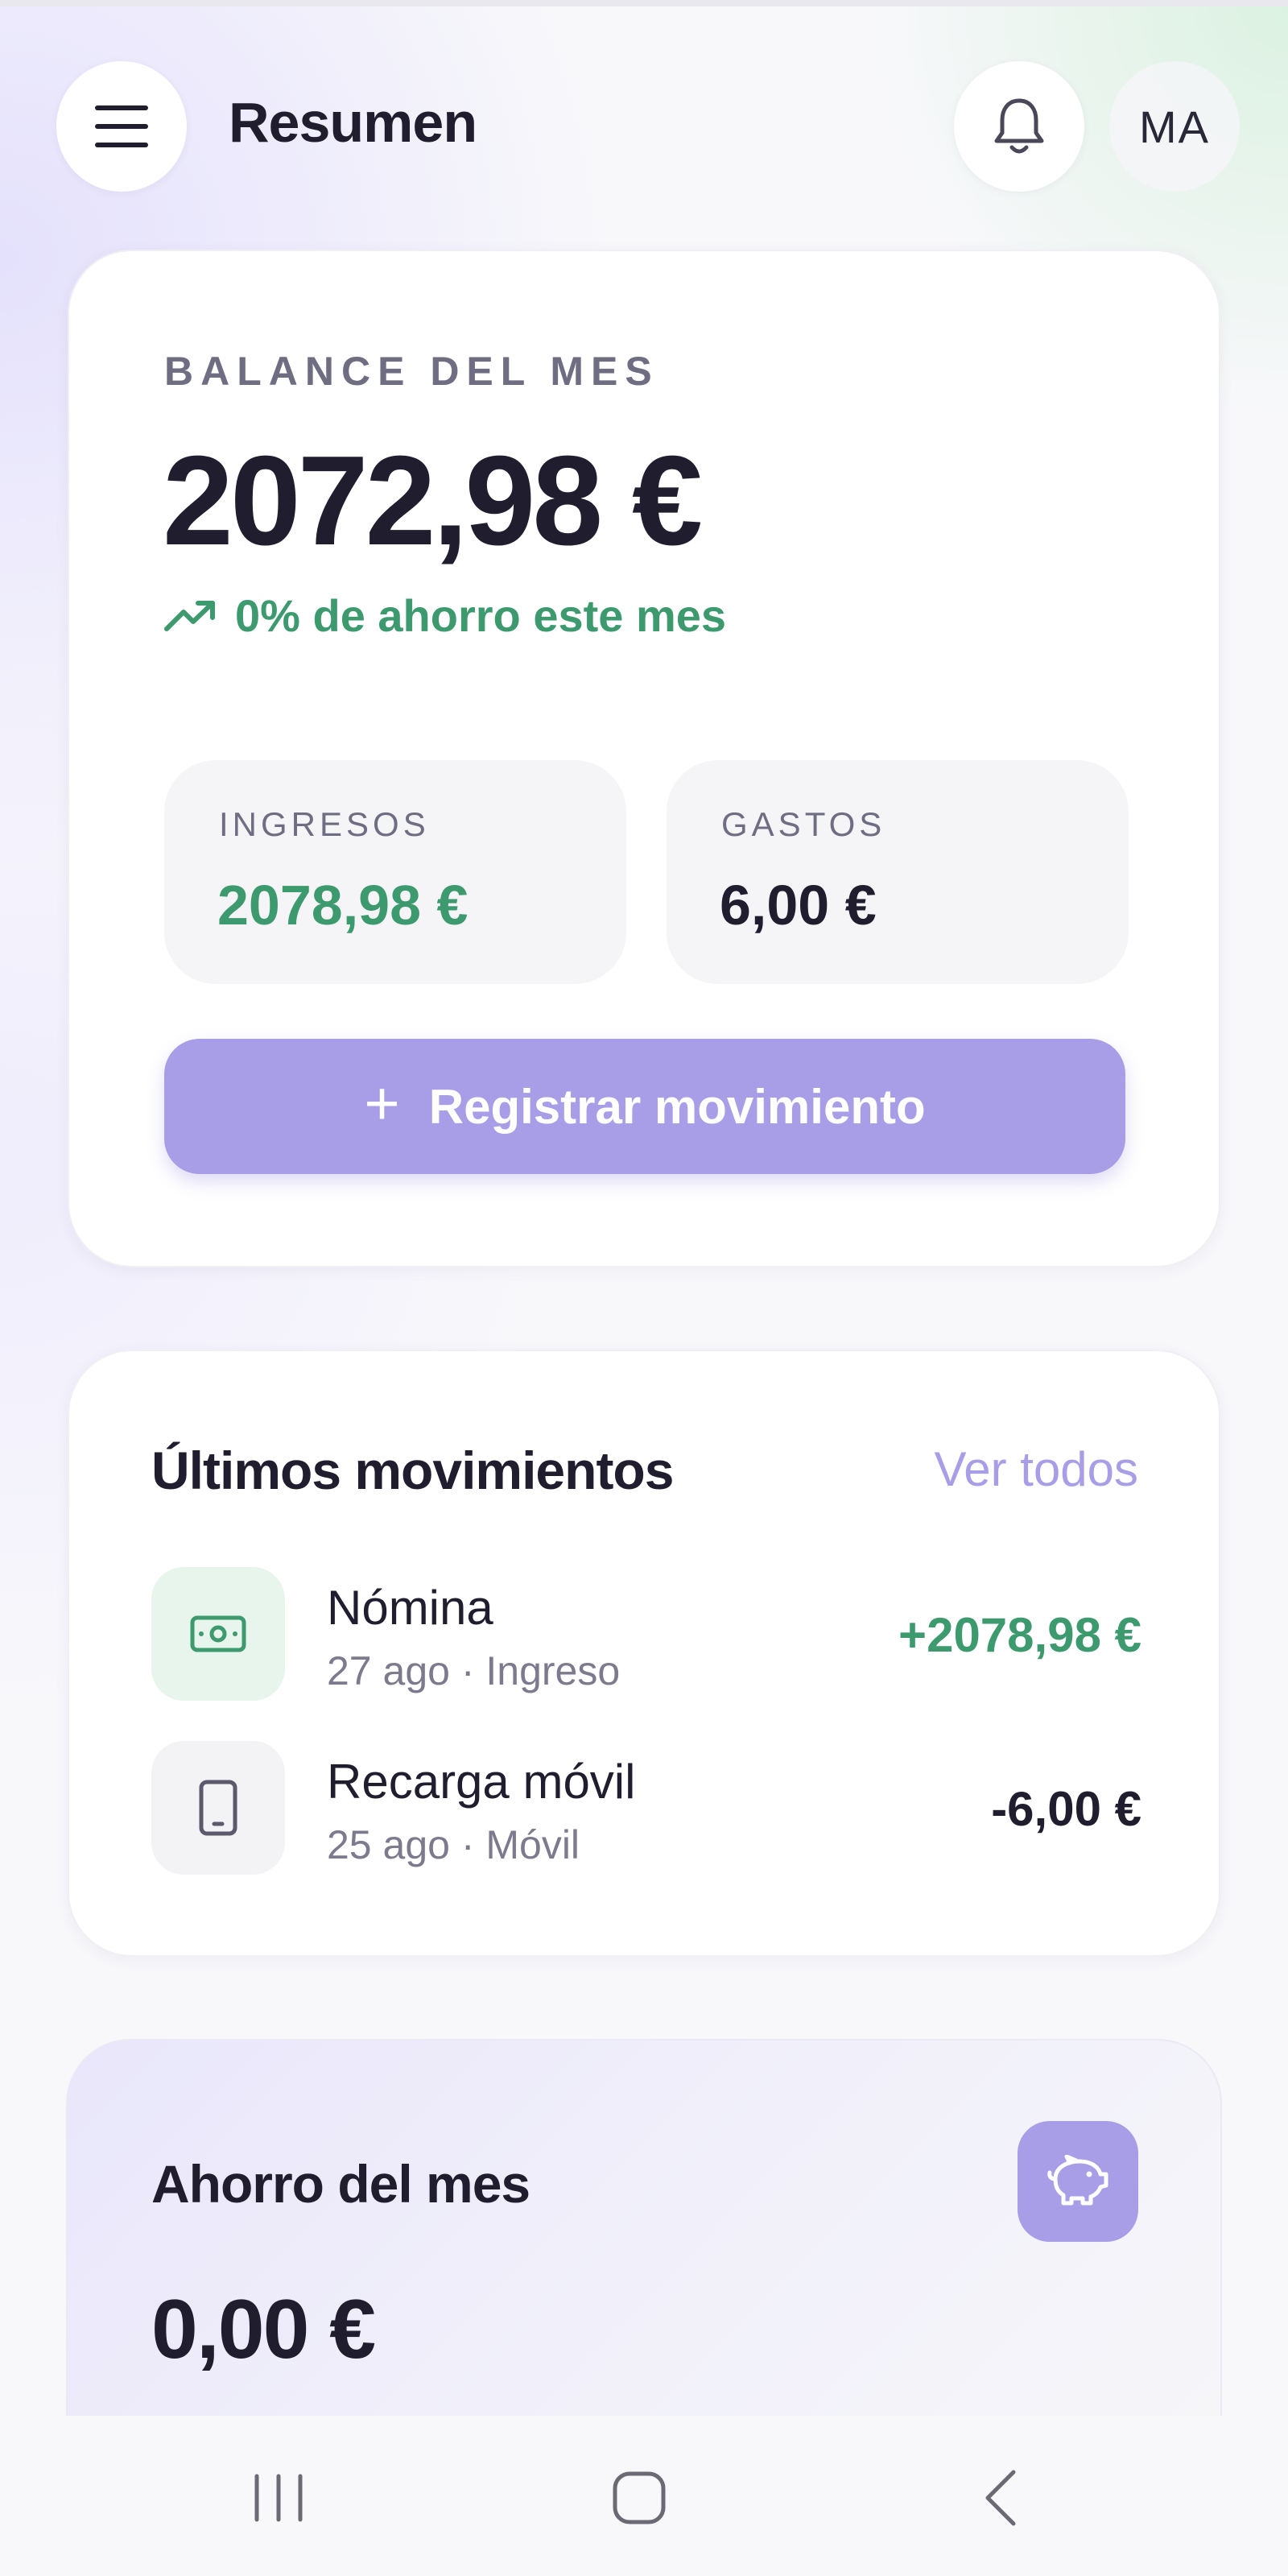 Image resolution: width=1288 pixels, height=2576 pixels. I want to click on smartphone-icon, so click(218, 1808).